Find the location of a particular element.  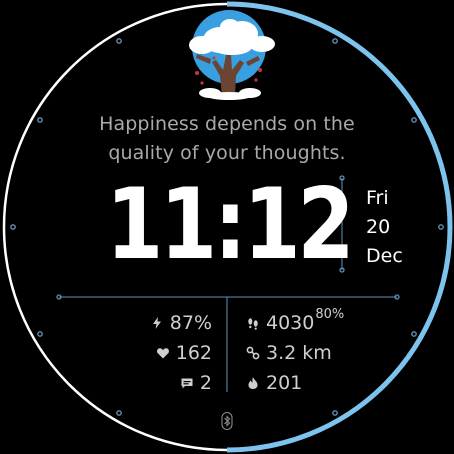

message-icon is located at coordinates (187, 383).